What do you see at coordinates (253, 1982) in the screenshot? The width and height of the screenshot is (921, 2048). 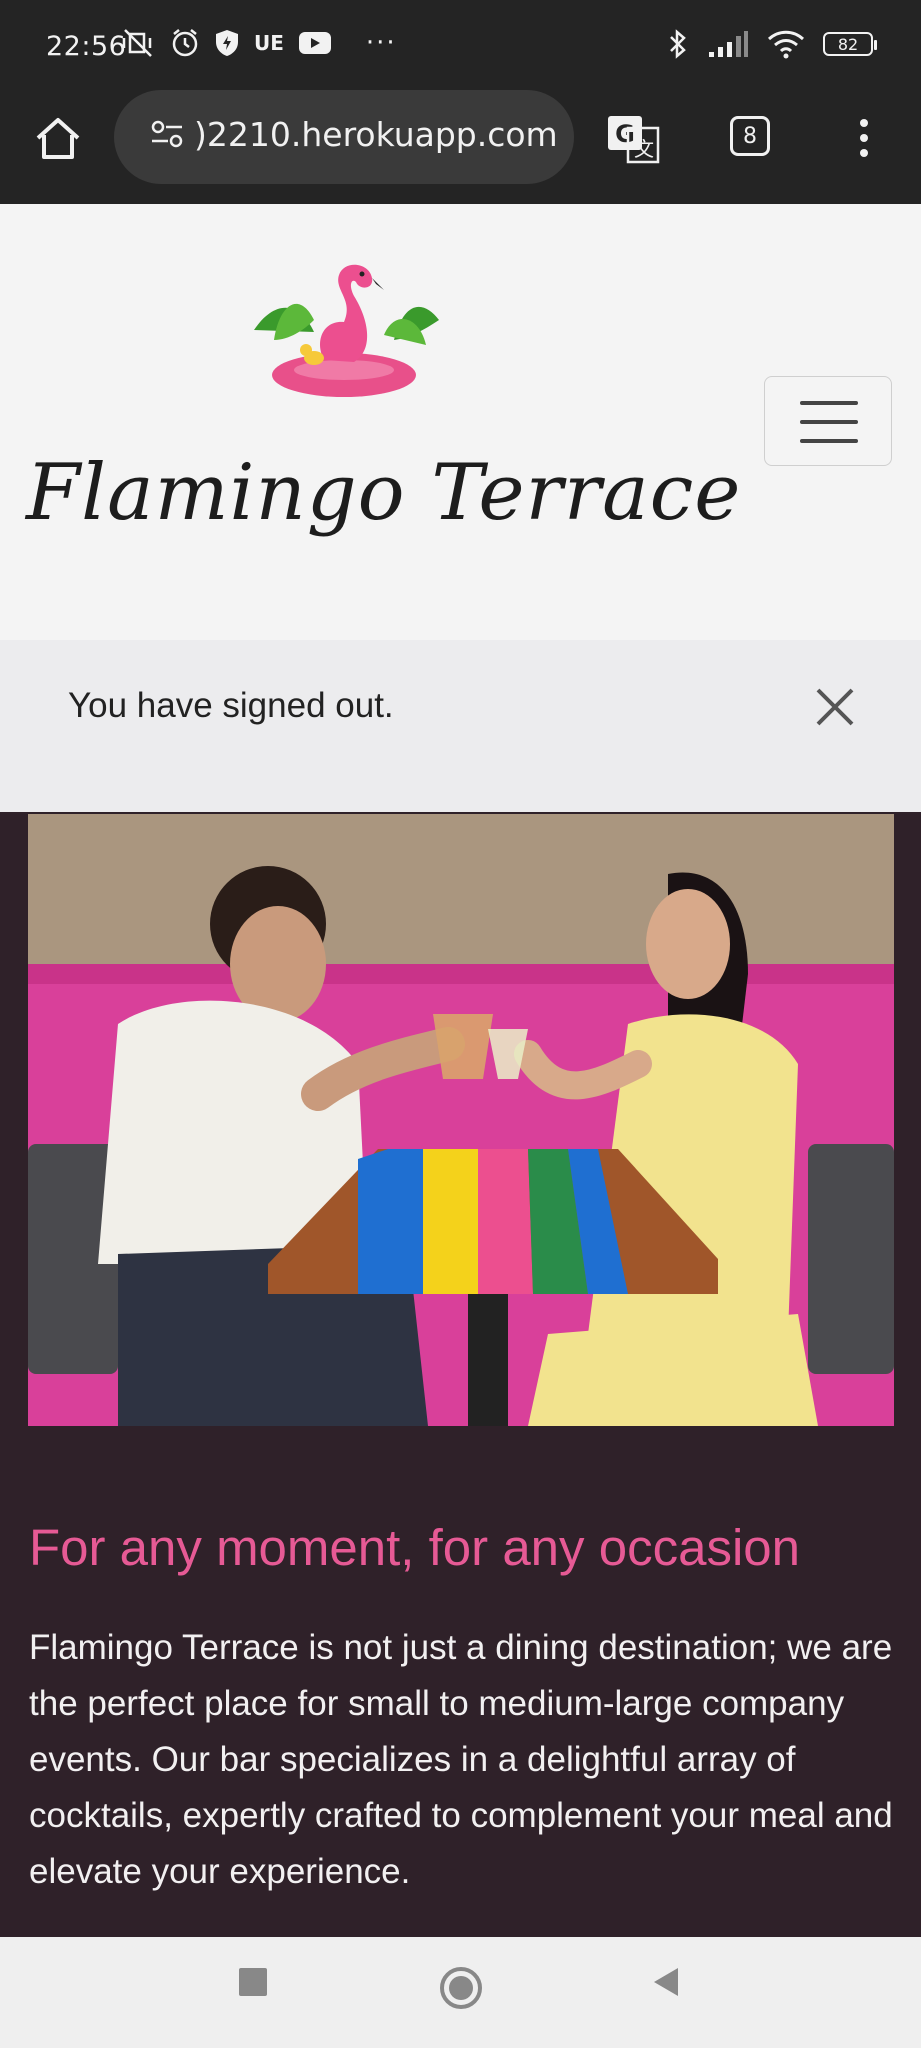 I see `recents-square-icon` at bounding box center [253, 1982].